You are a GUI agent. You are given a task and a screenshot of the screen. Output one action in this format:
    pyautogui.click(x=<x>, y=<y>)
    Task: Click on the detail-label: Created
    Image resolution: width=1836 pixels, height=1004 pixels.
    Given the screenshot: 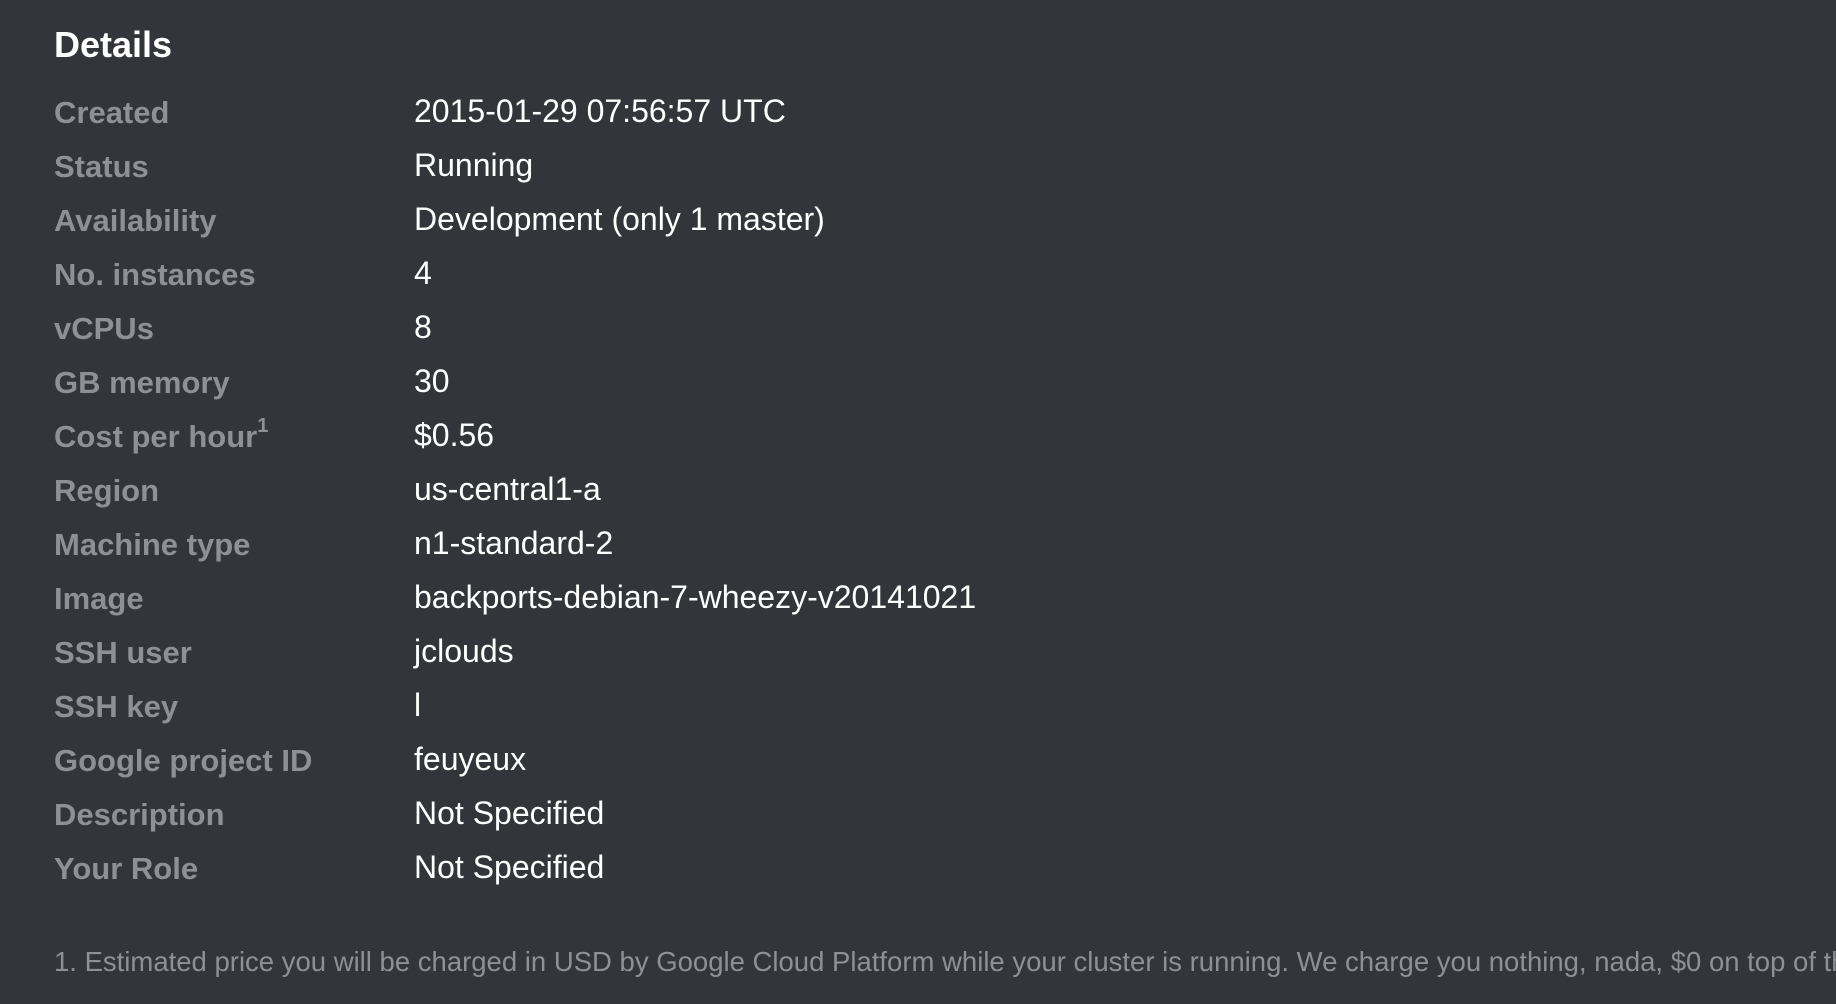 What is the action you would take?
    pyautogui.click(x=112, y=112)
    